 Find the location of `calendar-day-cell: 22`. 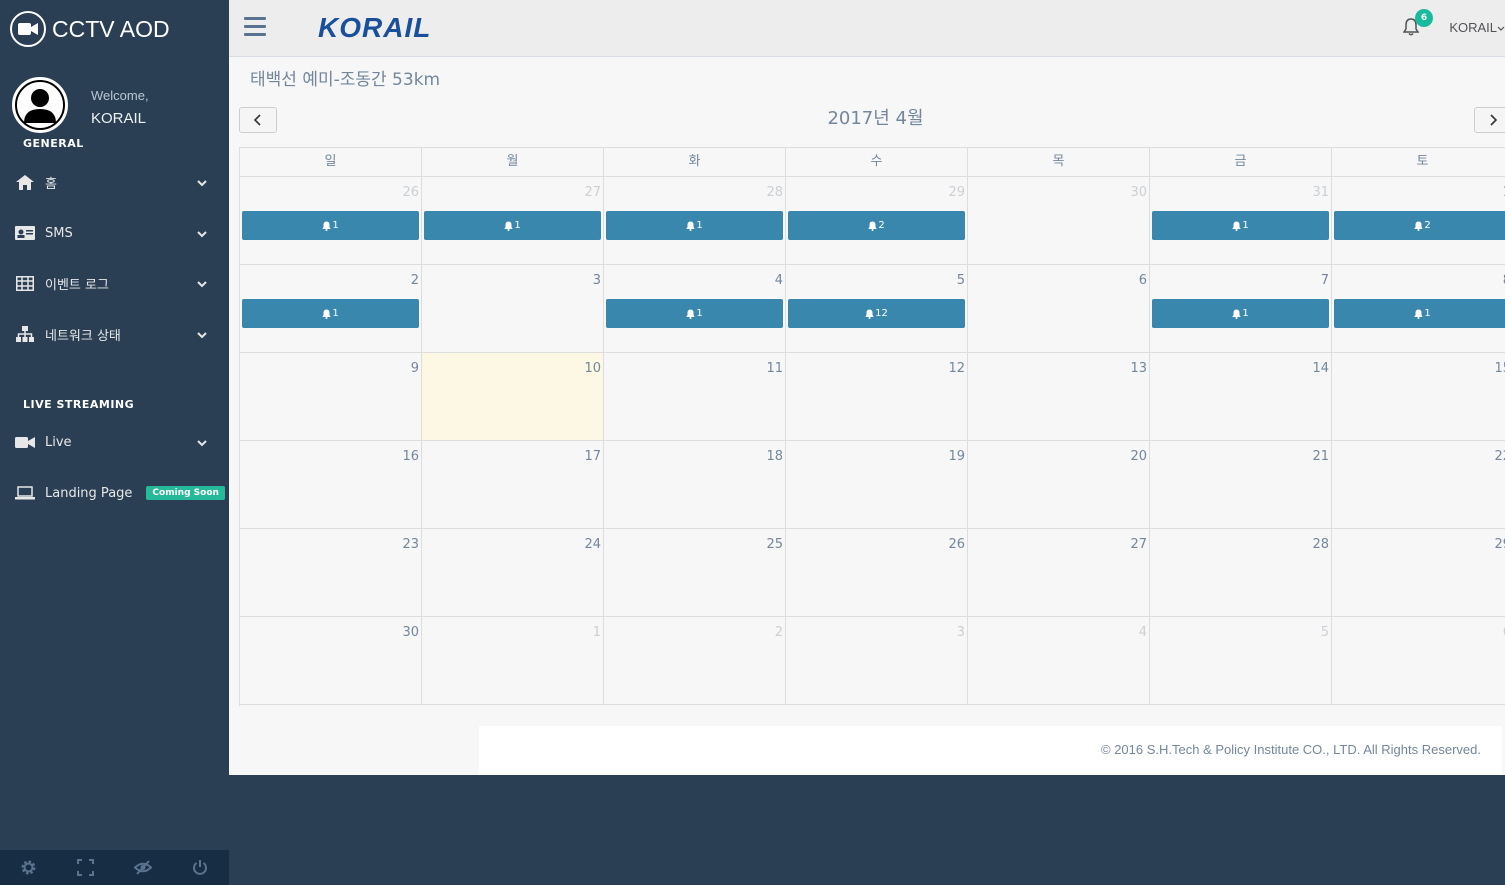

calendar-day-cell: 22 is located at coordinates (1418, 485).